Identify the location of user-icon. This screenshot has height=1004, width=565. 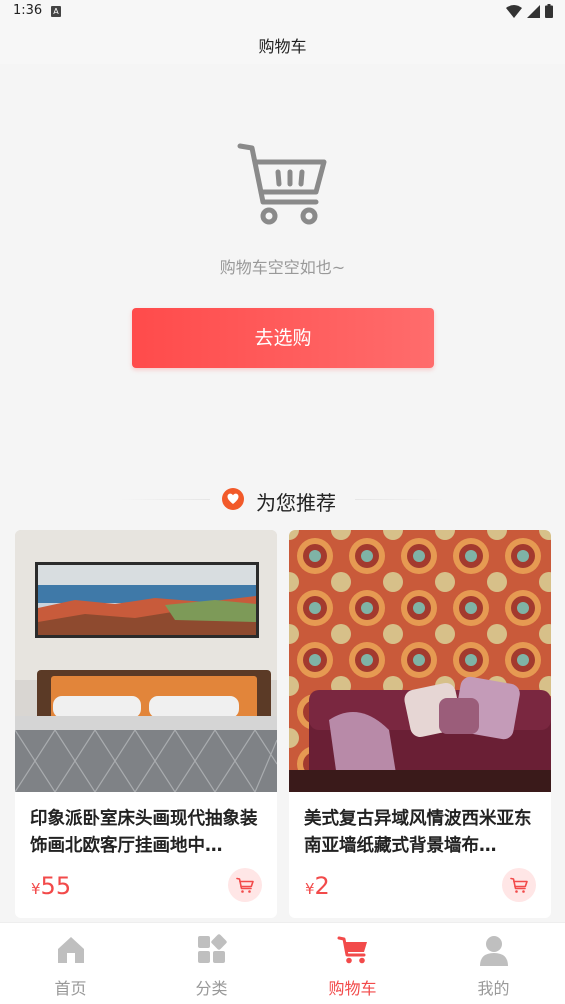
(493, 951).